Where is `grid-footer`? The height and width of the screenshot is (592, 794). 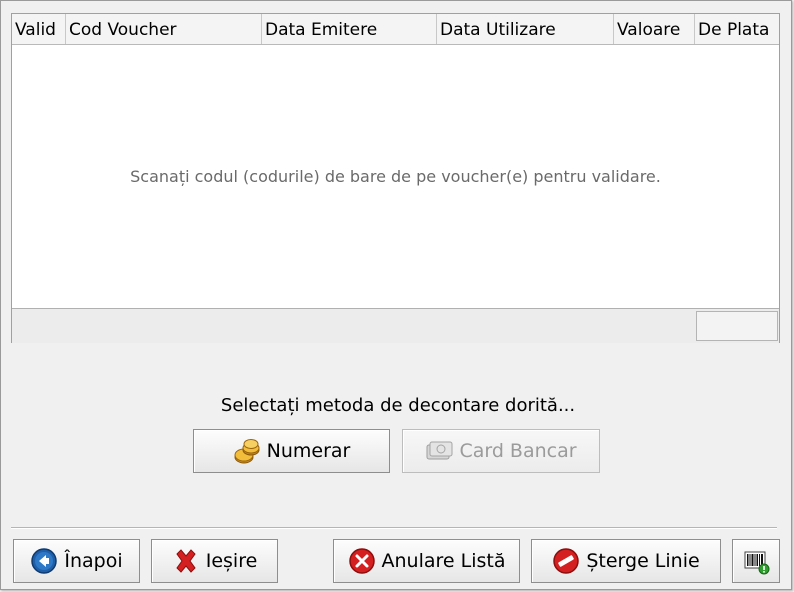
grid-footer is located at coordinates (395, 325).